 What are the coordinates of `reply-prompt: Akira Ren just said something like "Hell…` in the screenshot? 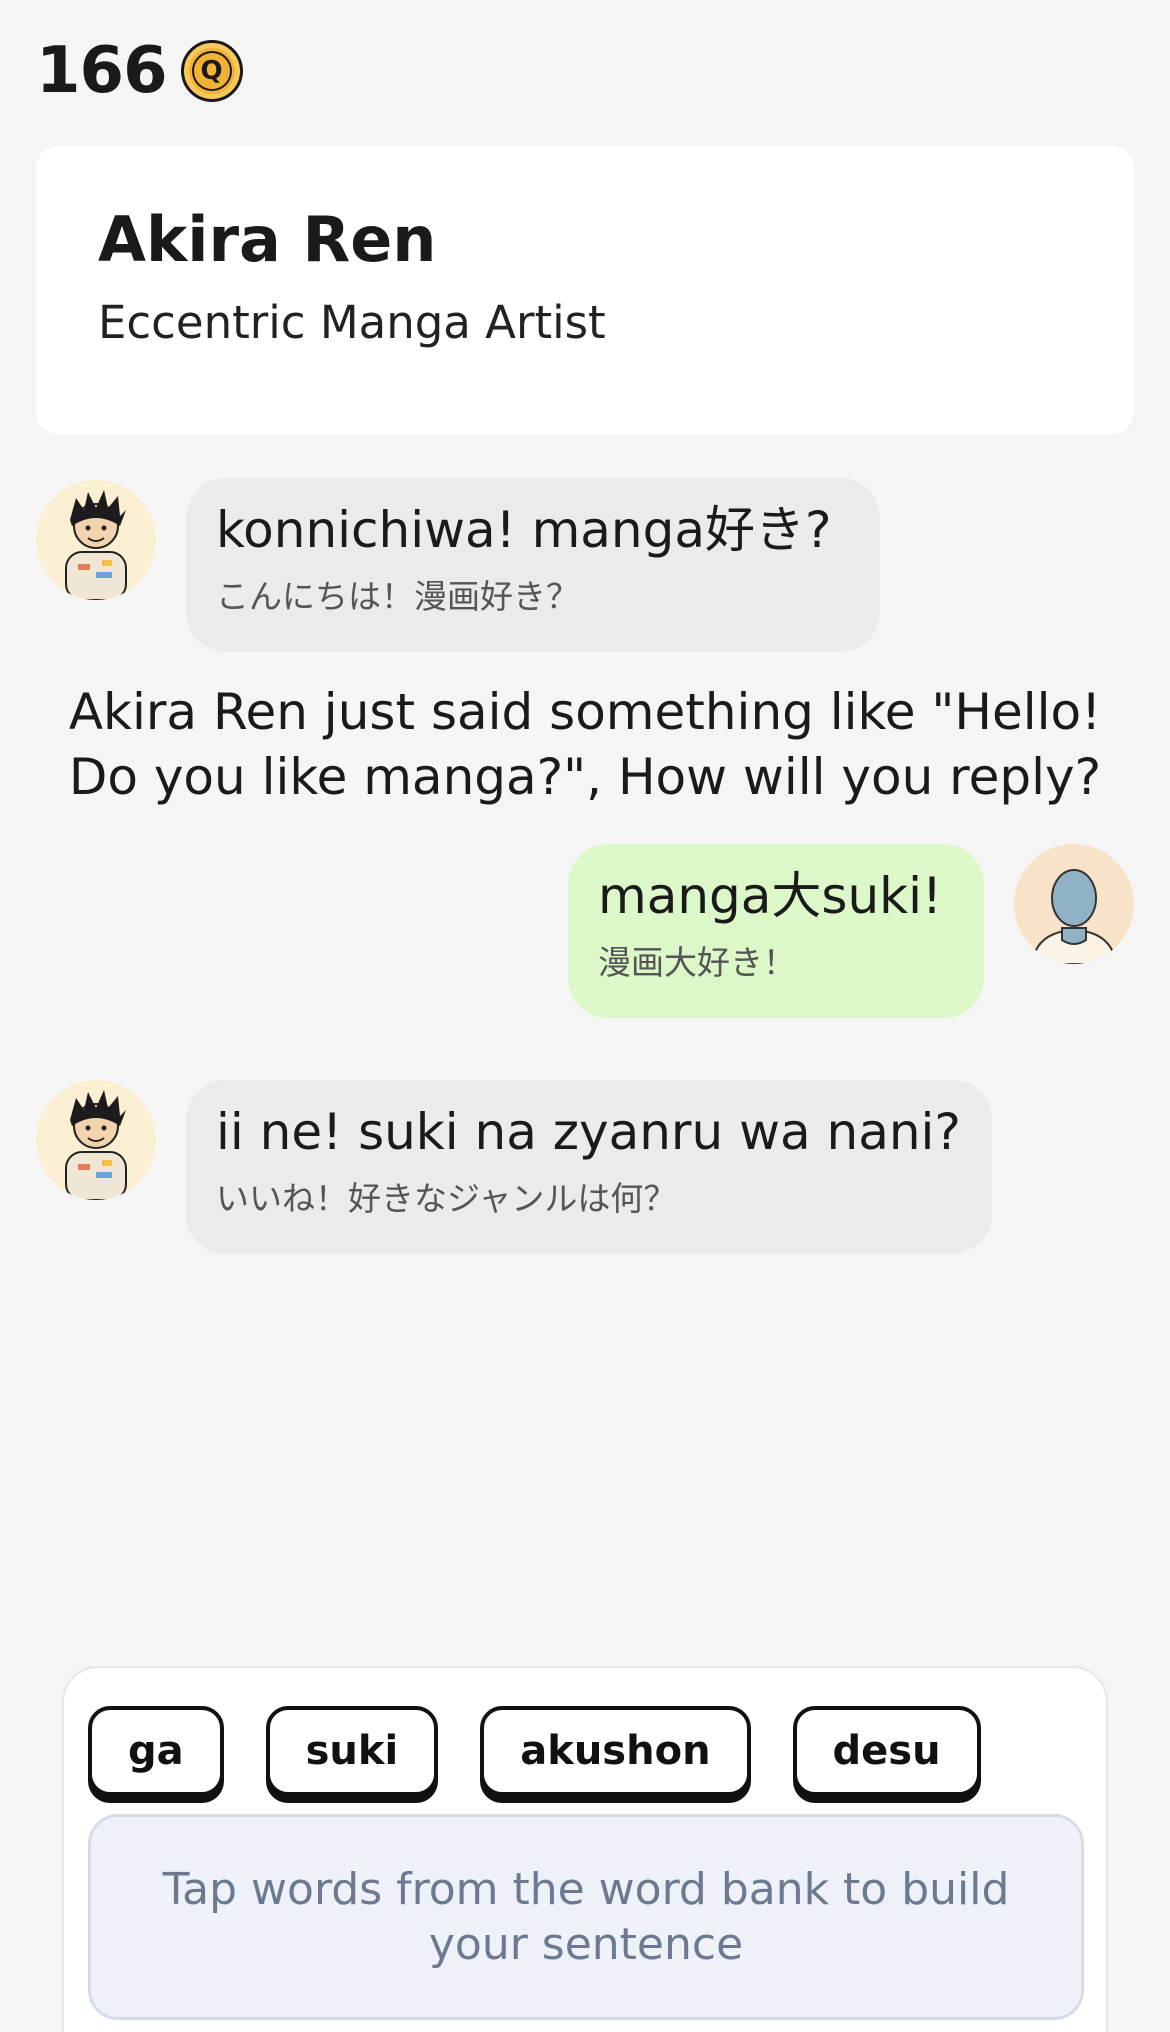 It's located at (585, 744).